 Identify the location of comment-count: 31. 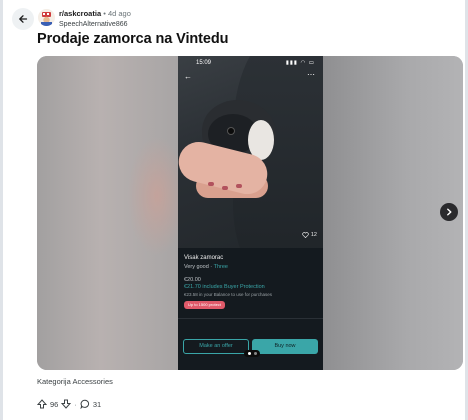
(97, 404).